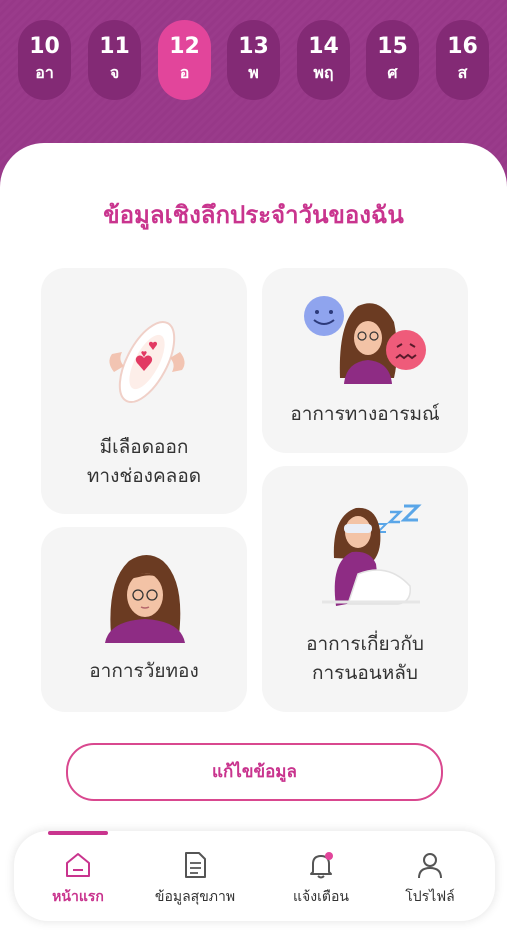 This screenshot has width=507, height=943. What do you see at coordinates (78, 865) in the screenshot?
I see `home-icon` at bounding box center [78, 865].